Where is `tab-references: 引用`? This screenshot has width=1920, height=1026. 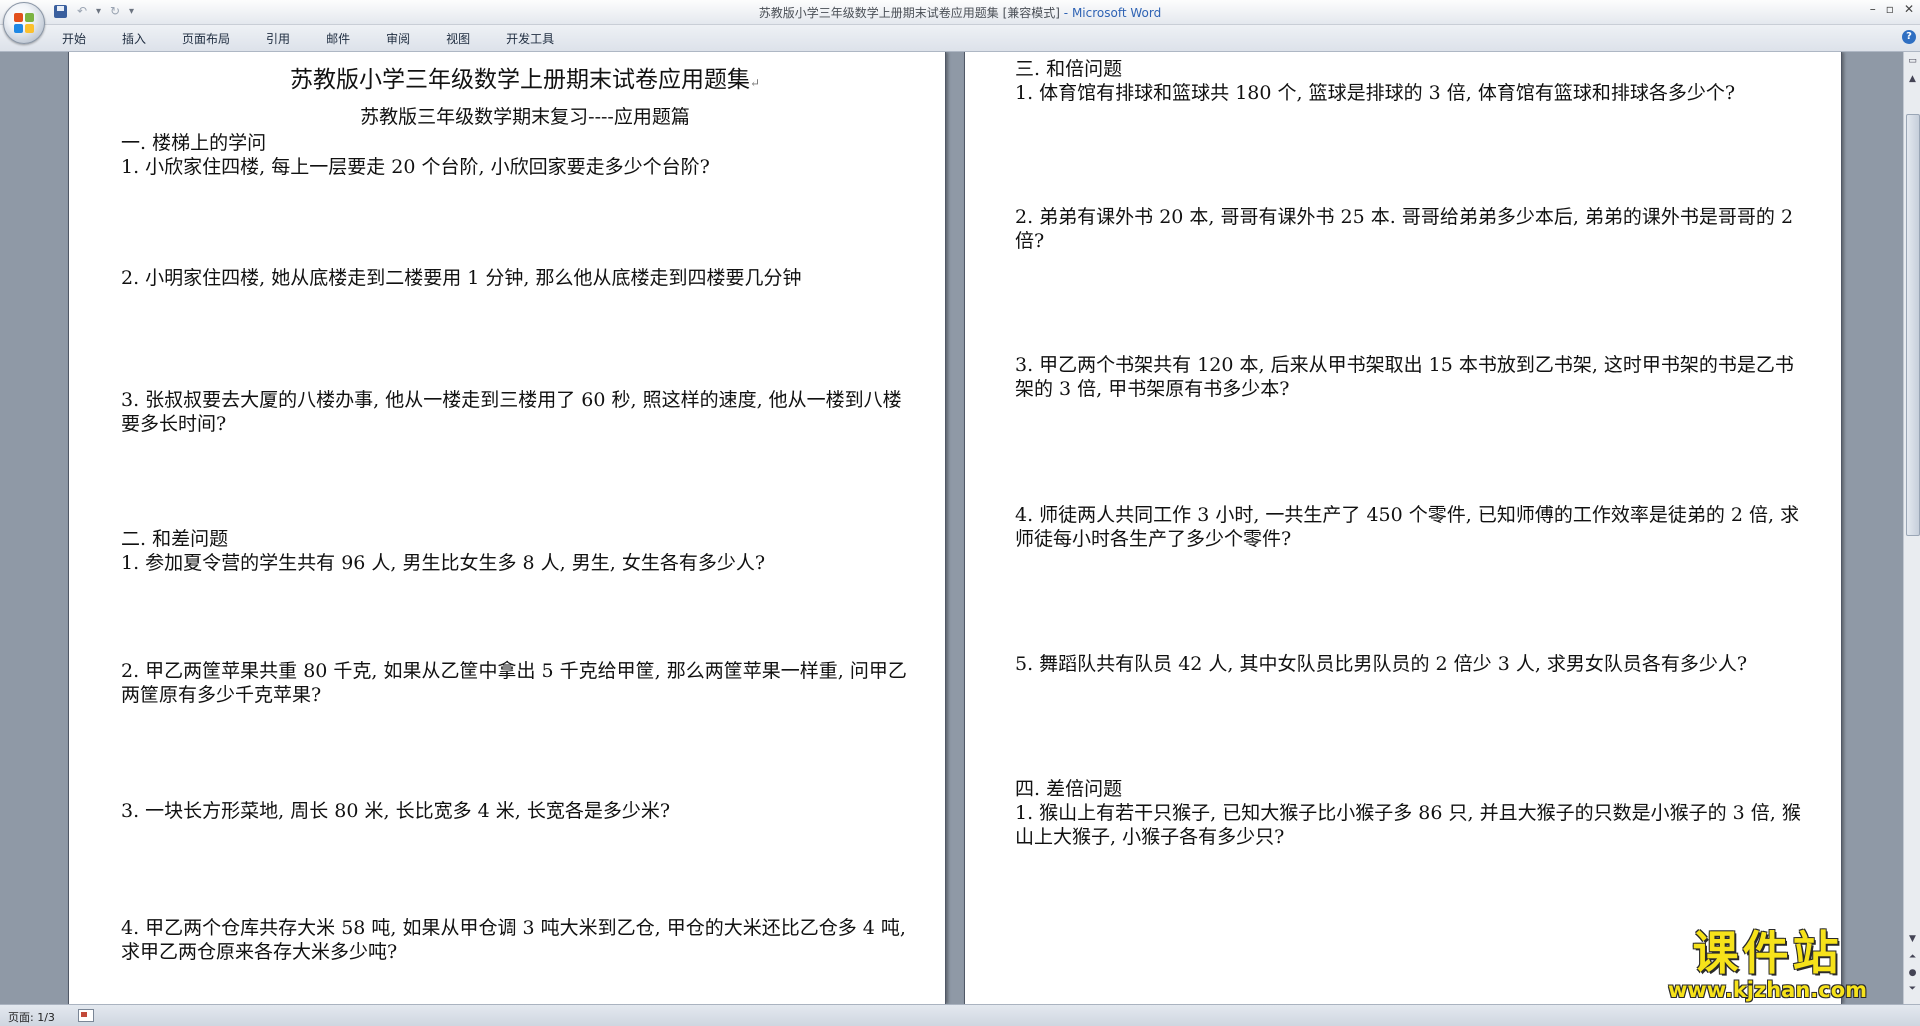
tab-references: 引用 is located at coordinates (278, 38).